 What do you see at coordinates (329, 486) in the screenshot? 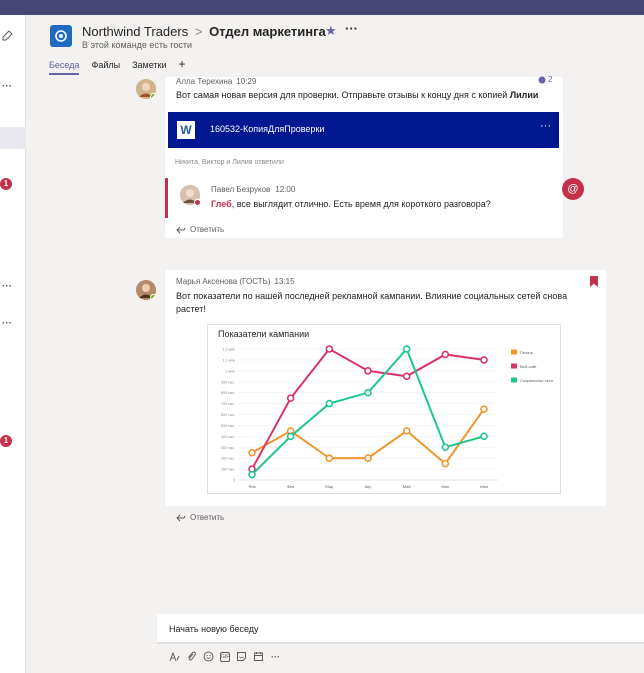
I see `x-tick-label: Мар` at bounding box center [329, 486].